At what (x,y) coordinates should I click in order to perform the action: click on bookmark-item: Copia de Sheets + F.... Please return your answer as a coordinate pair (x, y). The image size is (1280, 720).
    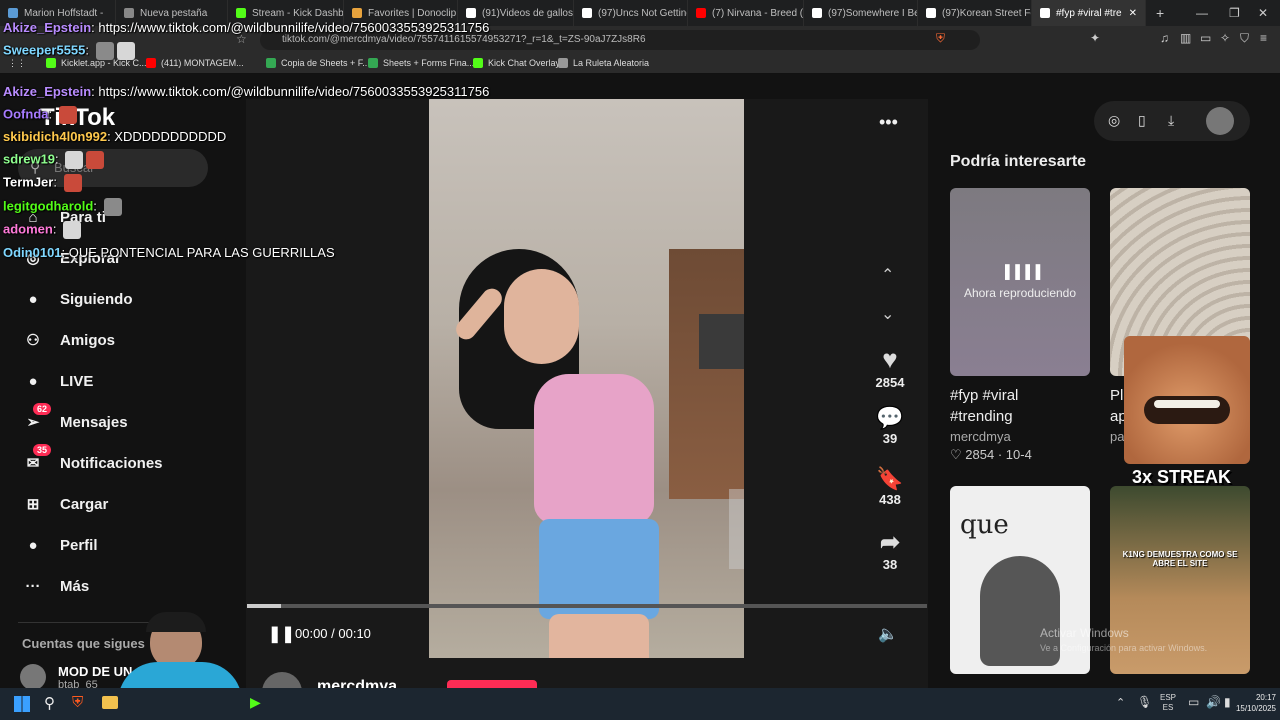
    Looking at the image, I should click on (318, 63).